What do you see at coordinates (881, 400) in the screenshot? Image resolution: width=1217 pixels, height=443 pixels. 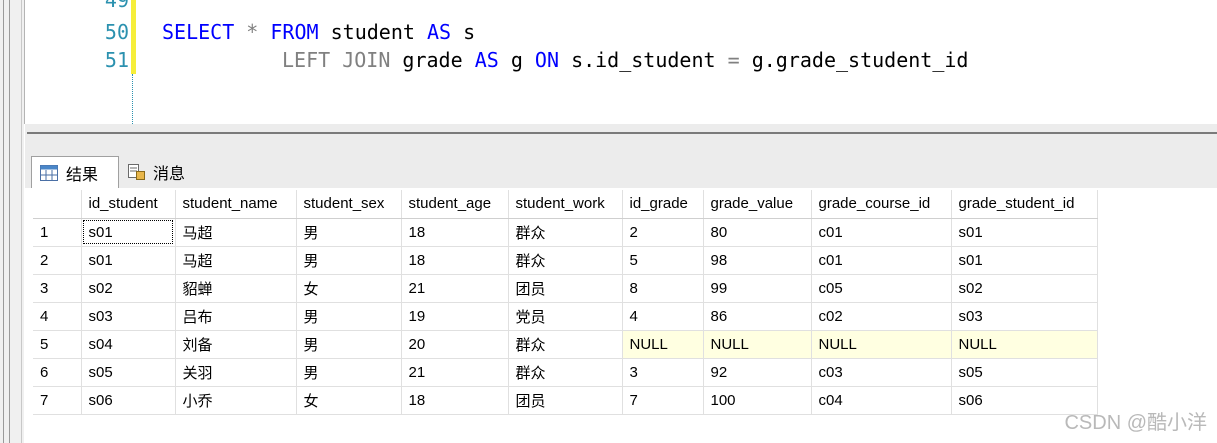 I see `table-cell: c04` at bounding box center [881, 400].